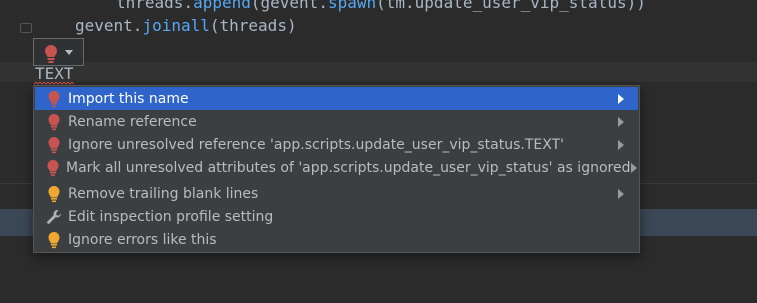 Image resolution: width=757 pixels, height=303 pixels. What do you see at coordinates (336, 239) in the screenshot?
I see `menu-item-ignore-errors-like-this: Ignore errors like this` at bounding box center [336, 239].